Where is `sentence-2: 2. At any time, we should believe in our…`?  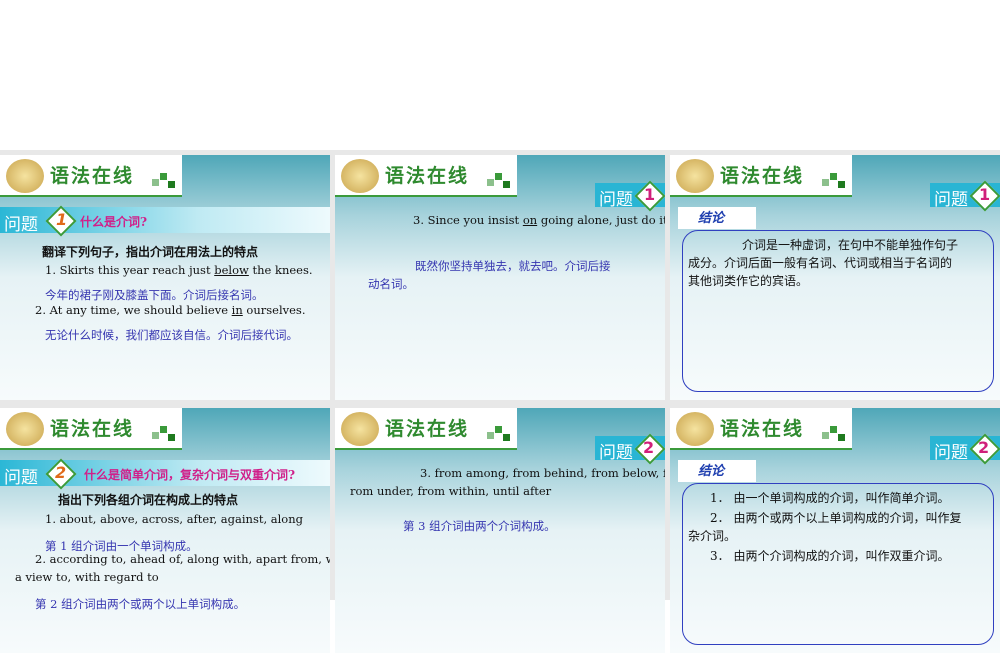
sentence-2: 2. At any time, we should believe in our… is located at coordinates (170, 310).